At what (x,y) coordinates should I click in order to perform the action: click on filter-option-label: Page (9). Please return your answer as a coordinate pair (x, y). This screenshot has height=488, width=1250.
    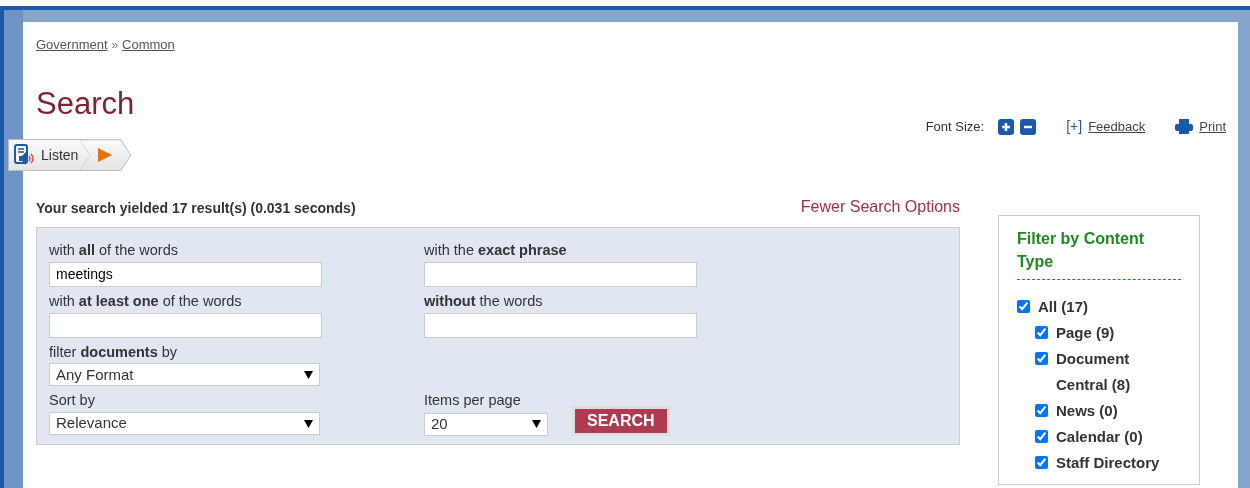
    Looking at the image, I should click on (1085, 332).